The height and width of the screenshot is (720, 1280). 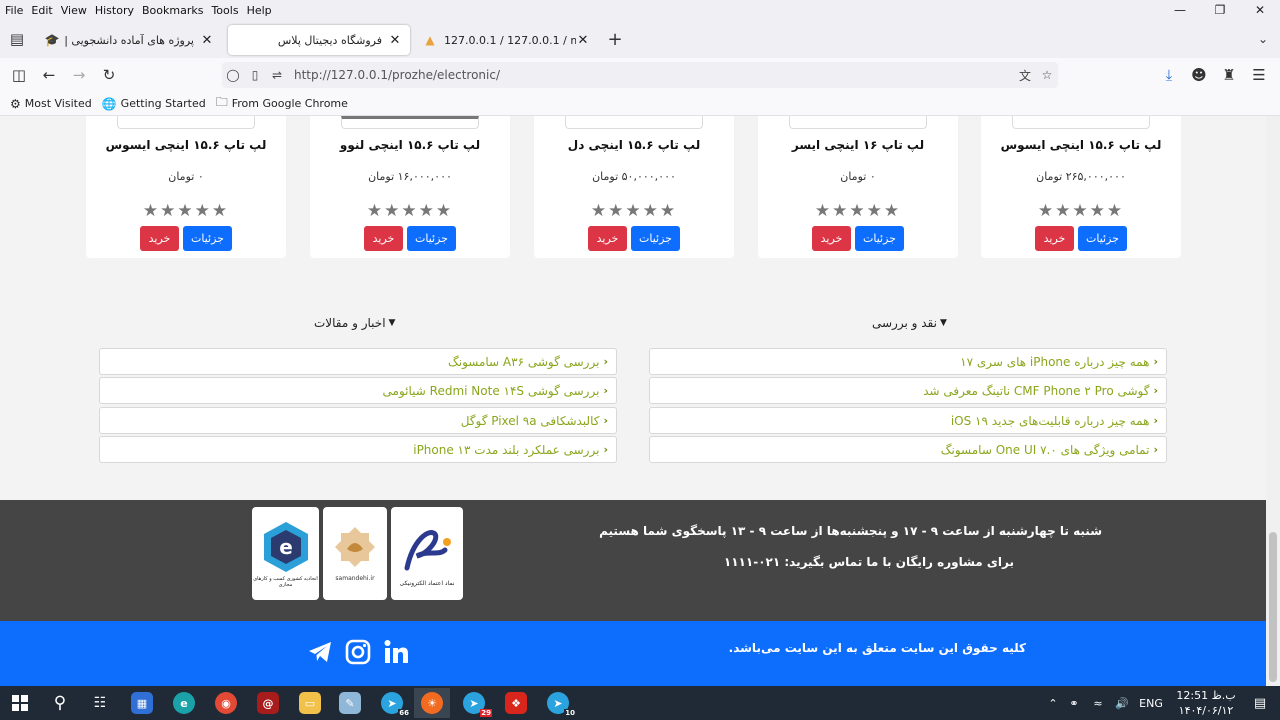 I want to click on menu-view: View, so click(x=73, y=10).